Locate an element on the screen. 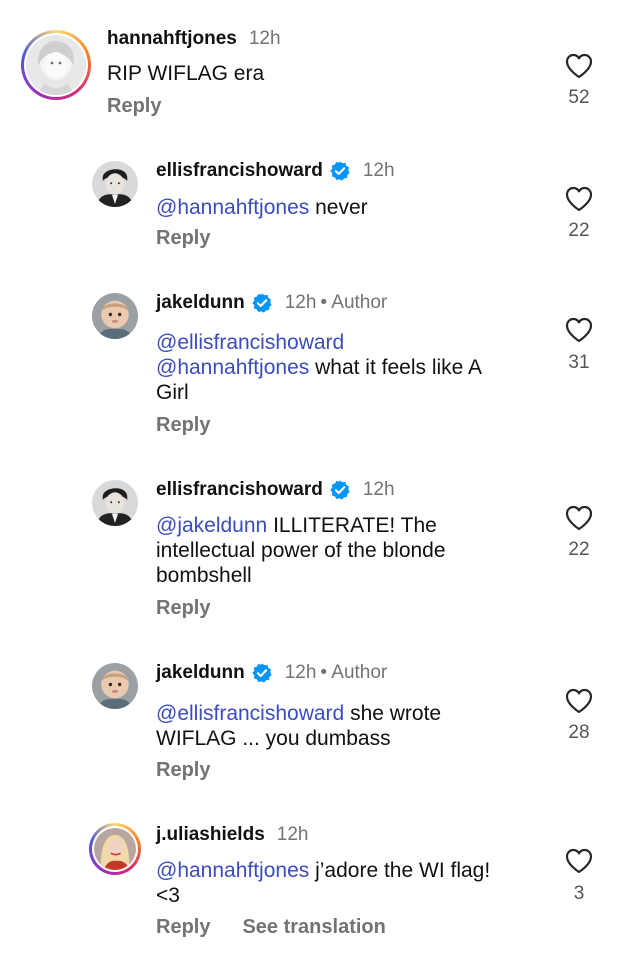 The height and width of the screenshot is (960, 624). comment-text: @hannahftjones j’adore the WI flag! <3 is located at coordinates (323, 883).